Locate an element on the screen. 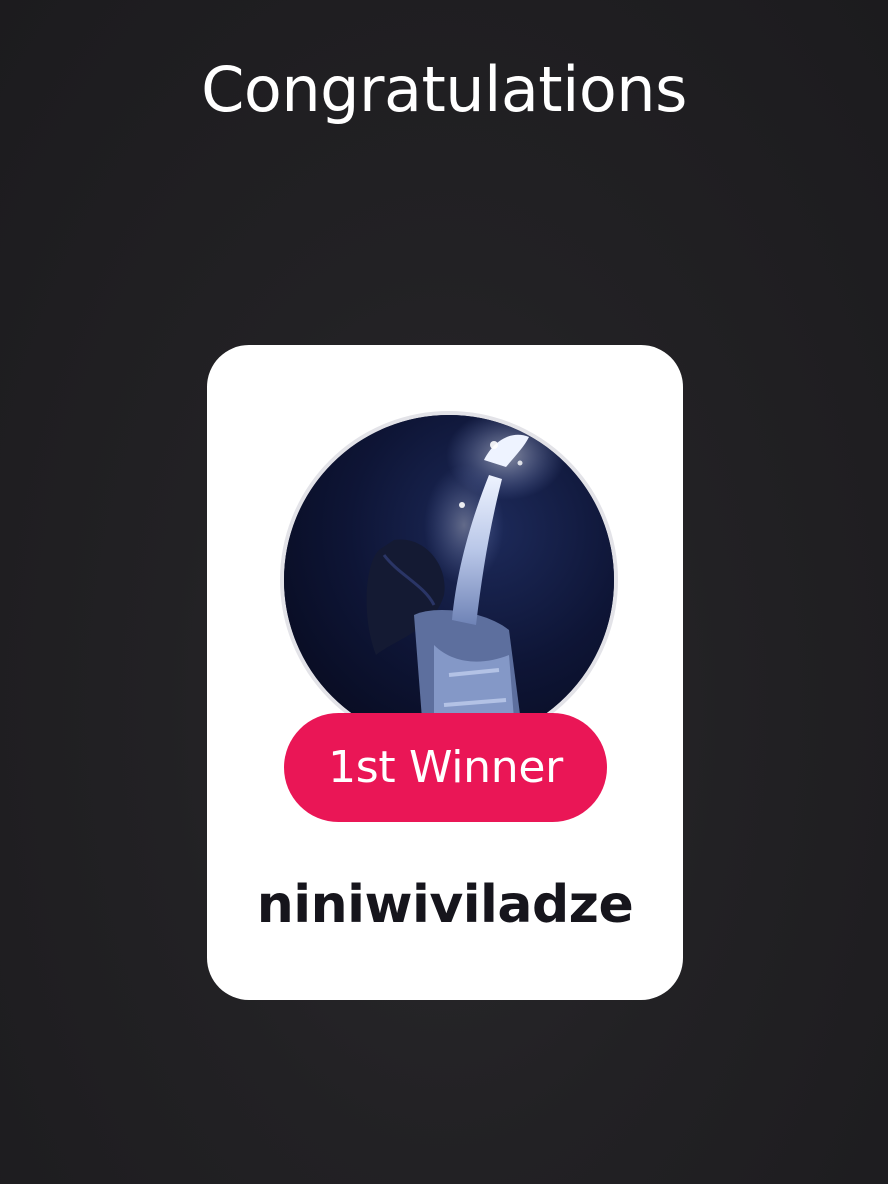  rank-badge: 1st Winner is located at coordinates (445, 767).